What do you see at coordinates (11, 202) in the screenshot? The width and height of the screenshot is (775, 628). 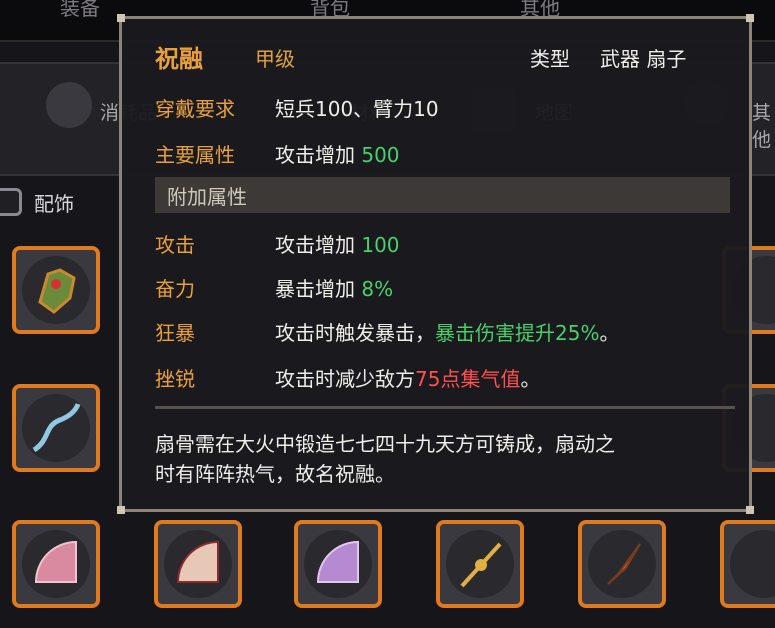 I see `accessory-checkbox` at bounding box center [11, 202].